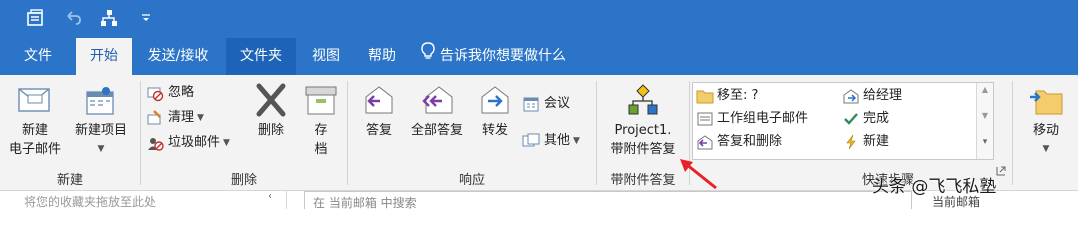  What do you see at coordinates (270, 196) in the screenshot?
I see `collapse-pane-icon: ‹` at bounding box center [270, 196].